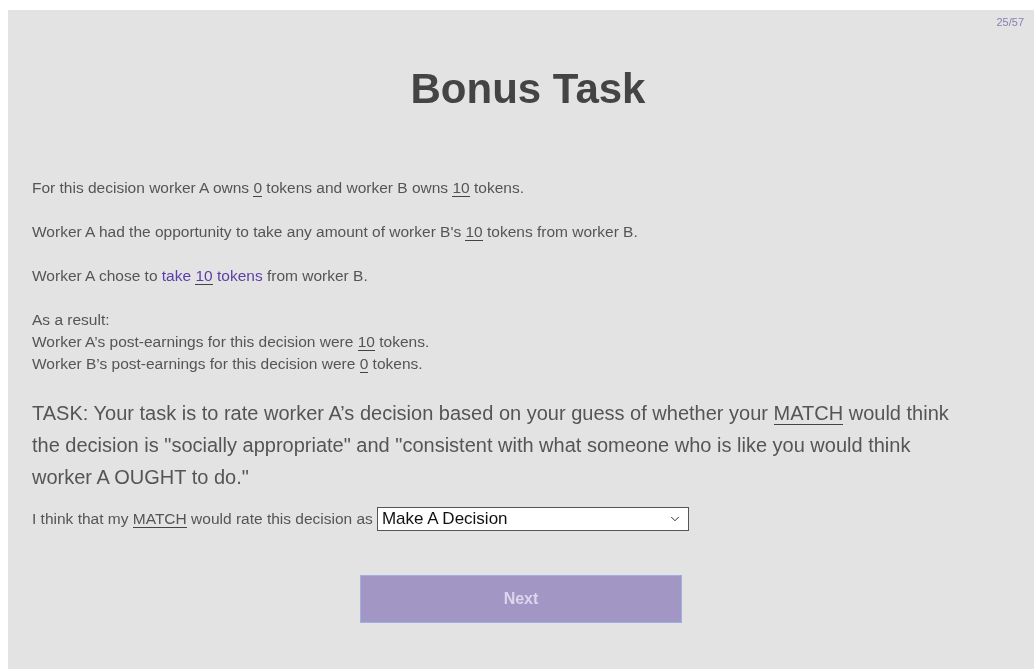  I want to click on decision-sentence: For this decision worker A owns 0 tokens and worker B owns 10 tokens., so click(278, 188).